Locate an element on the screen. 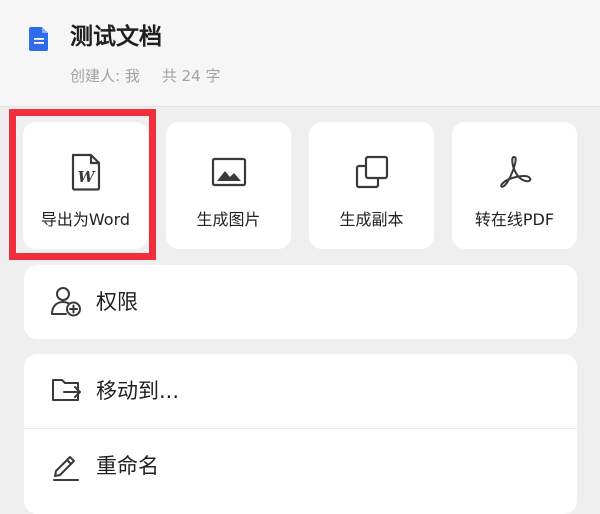 The height and width of the screenshot is (514, 600). creator-text: 创建人: 我 is located at coordinates (105, 76).